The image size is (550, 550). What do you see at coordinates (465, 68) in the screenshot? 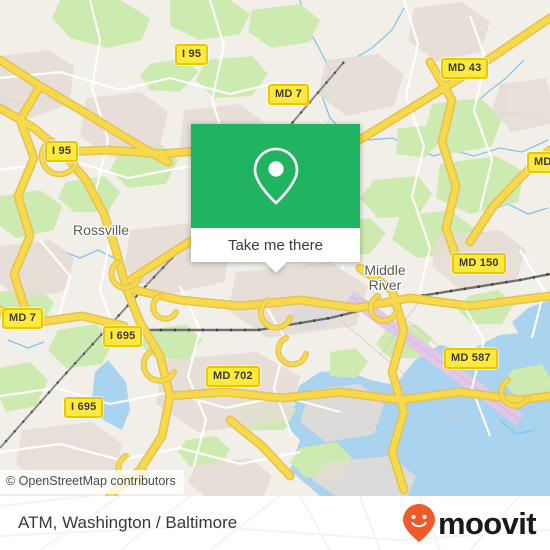
I see `road-shield-md43: MD 43` at bounding box center [465, 68].